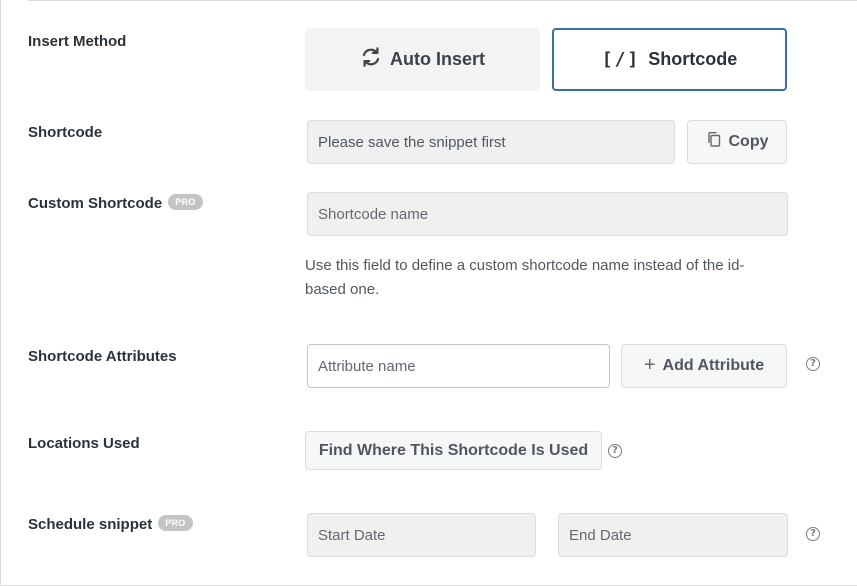  Describe the element at coordinates (600, 535) in the screenshot. I see `end-date-placeholder: End Date` at that location.